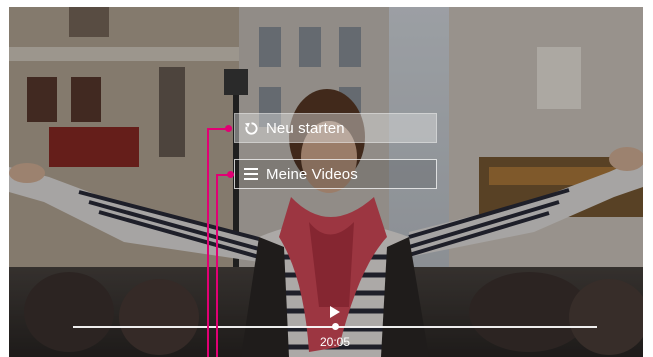  Describe the element at coordinates (335, 326) in the screenshot. I see `progress-handle` at that location.